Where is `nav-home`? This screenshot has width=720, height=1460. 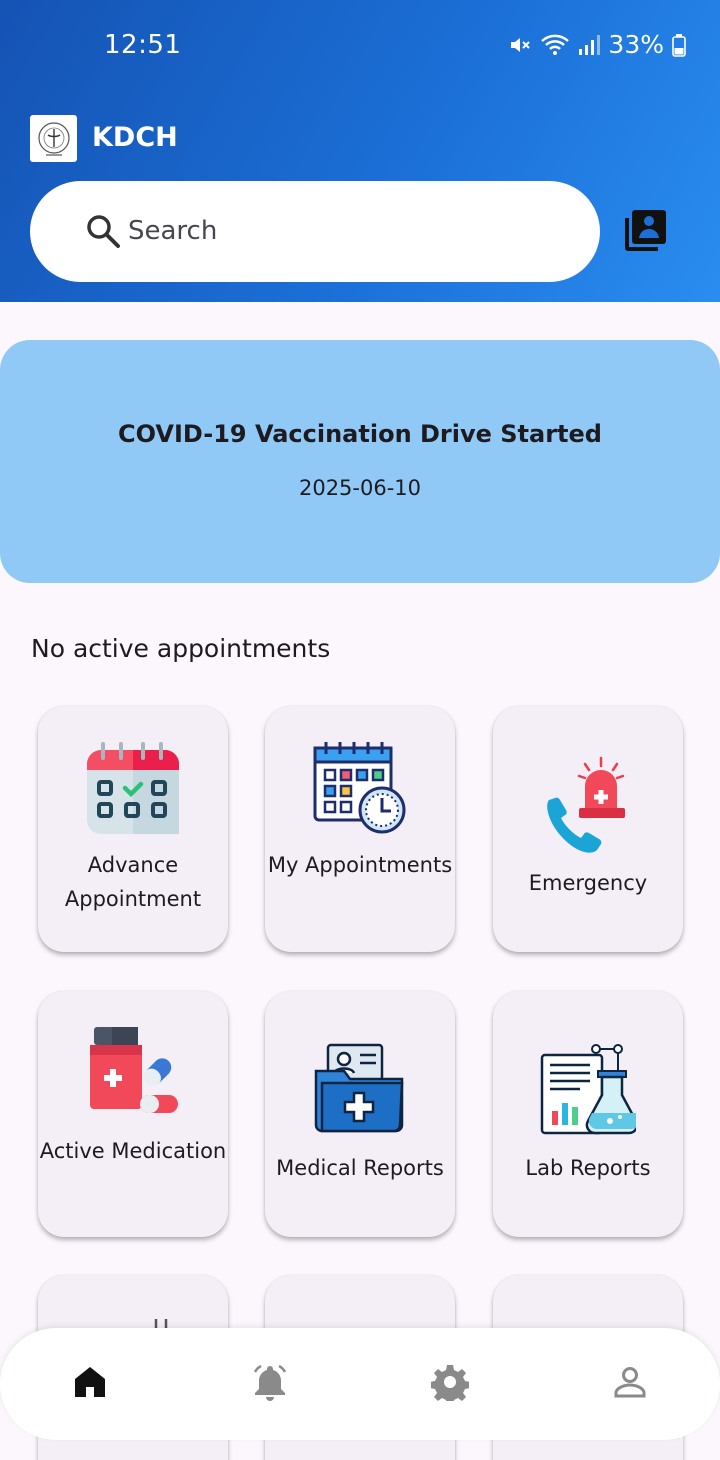
nav-home is located at coordinates (90, 1382).